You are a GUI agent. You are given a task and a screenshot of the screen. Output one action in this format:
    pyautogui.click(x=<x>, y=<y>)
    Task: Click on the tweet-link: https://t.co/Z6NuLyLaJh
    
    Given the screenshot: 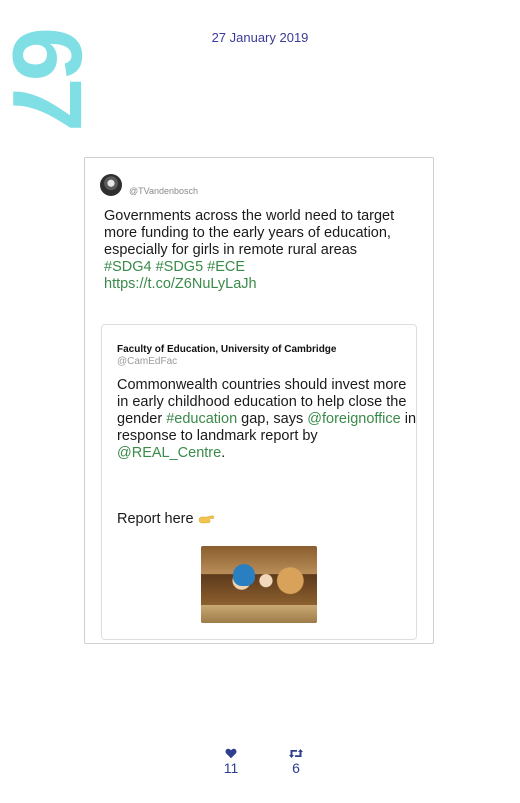 What is the action you would take?
    pyautogui.click(x=180, y=284)
    